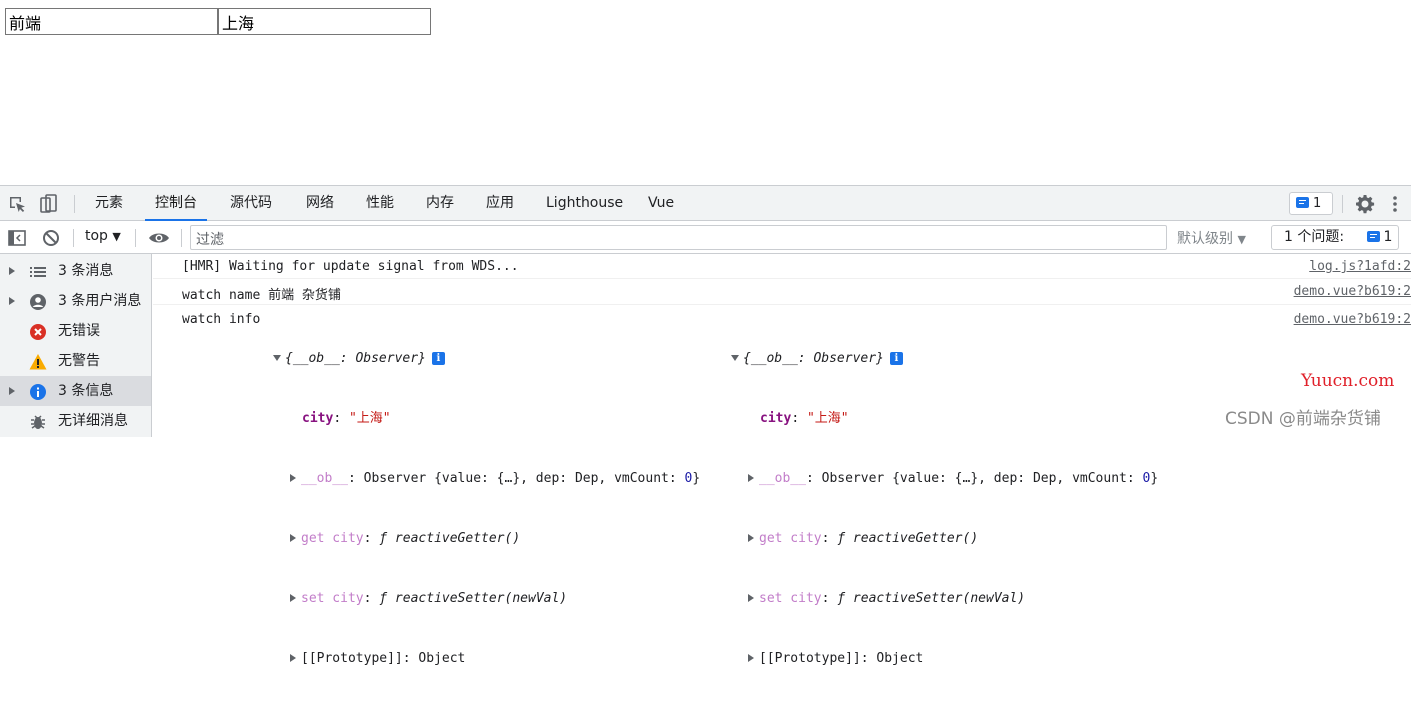 This screenshot has width=1411, height=709. Describe the element at coordinates (38, 331) in the screenshot. I see `error-icon` at that location.